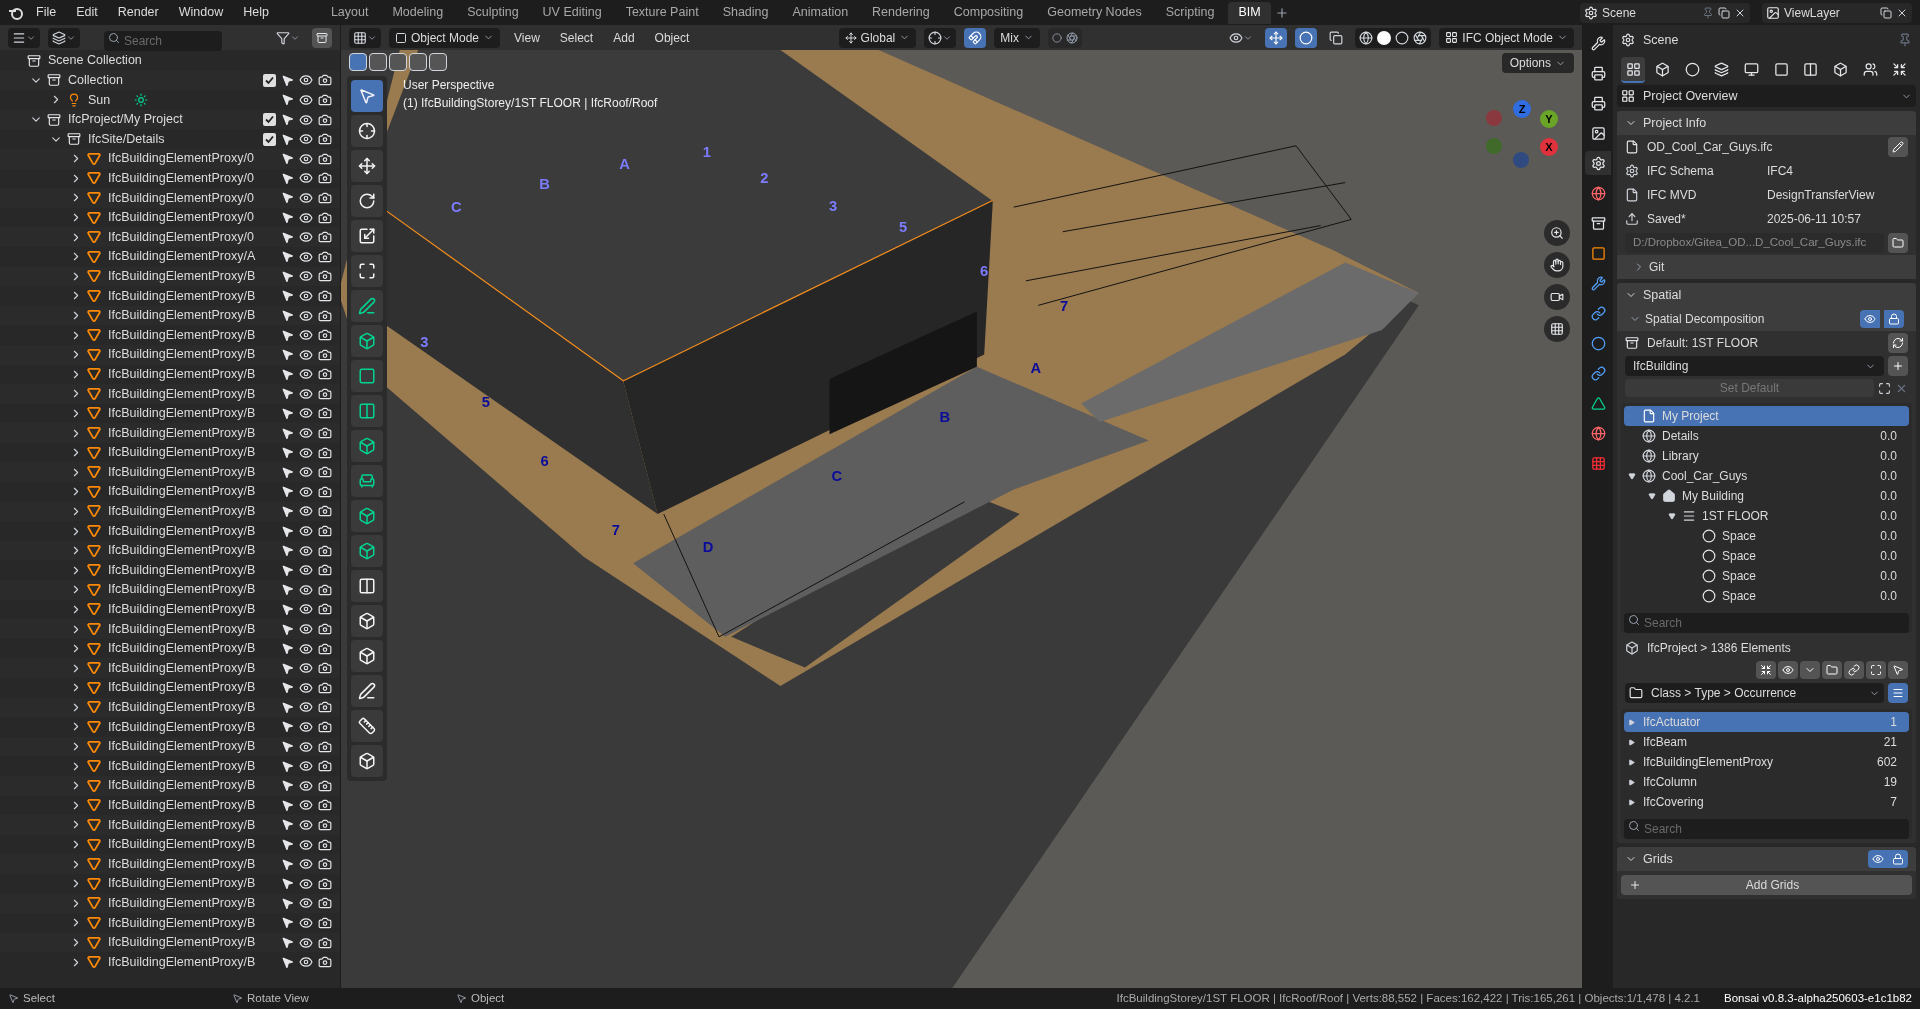 This screenshot has width=1920, height=1009. I want to click on spatial-tree-item: My Building 0.0, so click(1766, 496).